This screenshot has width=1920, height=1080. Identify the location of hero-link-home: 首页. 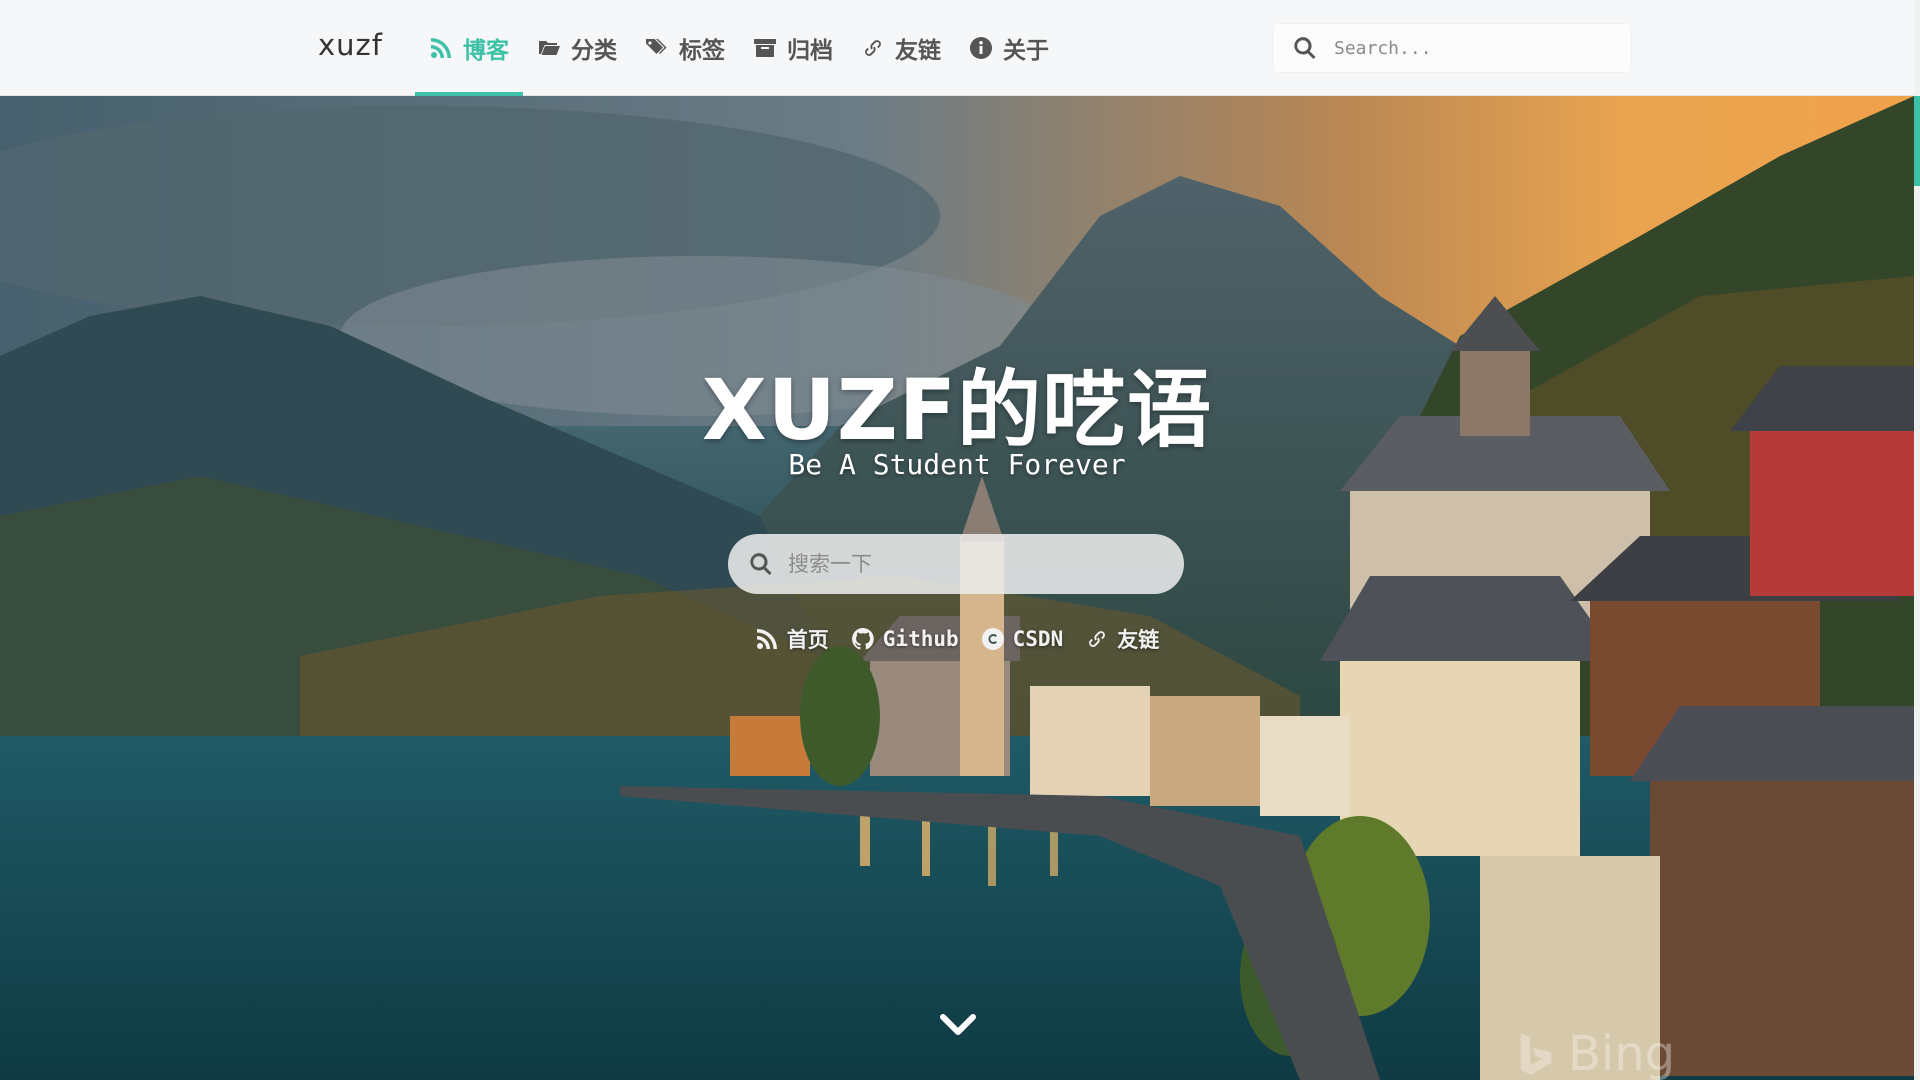
(792, 639).